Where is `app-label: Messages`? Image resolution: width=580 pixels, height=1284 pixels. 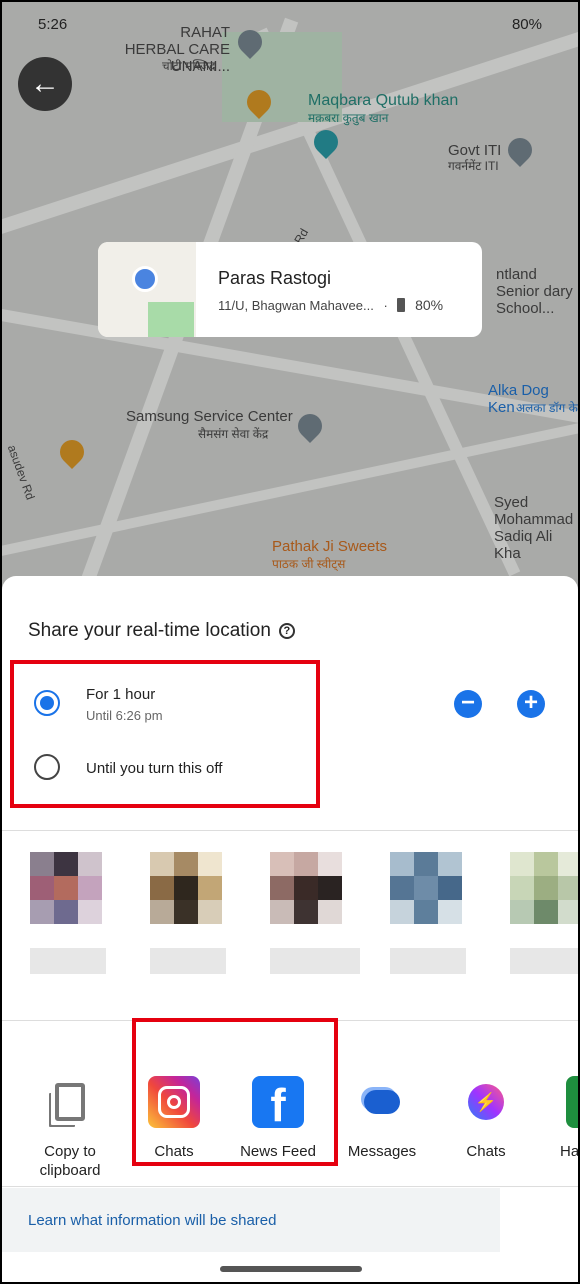 app-label: Messages is located at coordinates (382, 1151).